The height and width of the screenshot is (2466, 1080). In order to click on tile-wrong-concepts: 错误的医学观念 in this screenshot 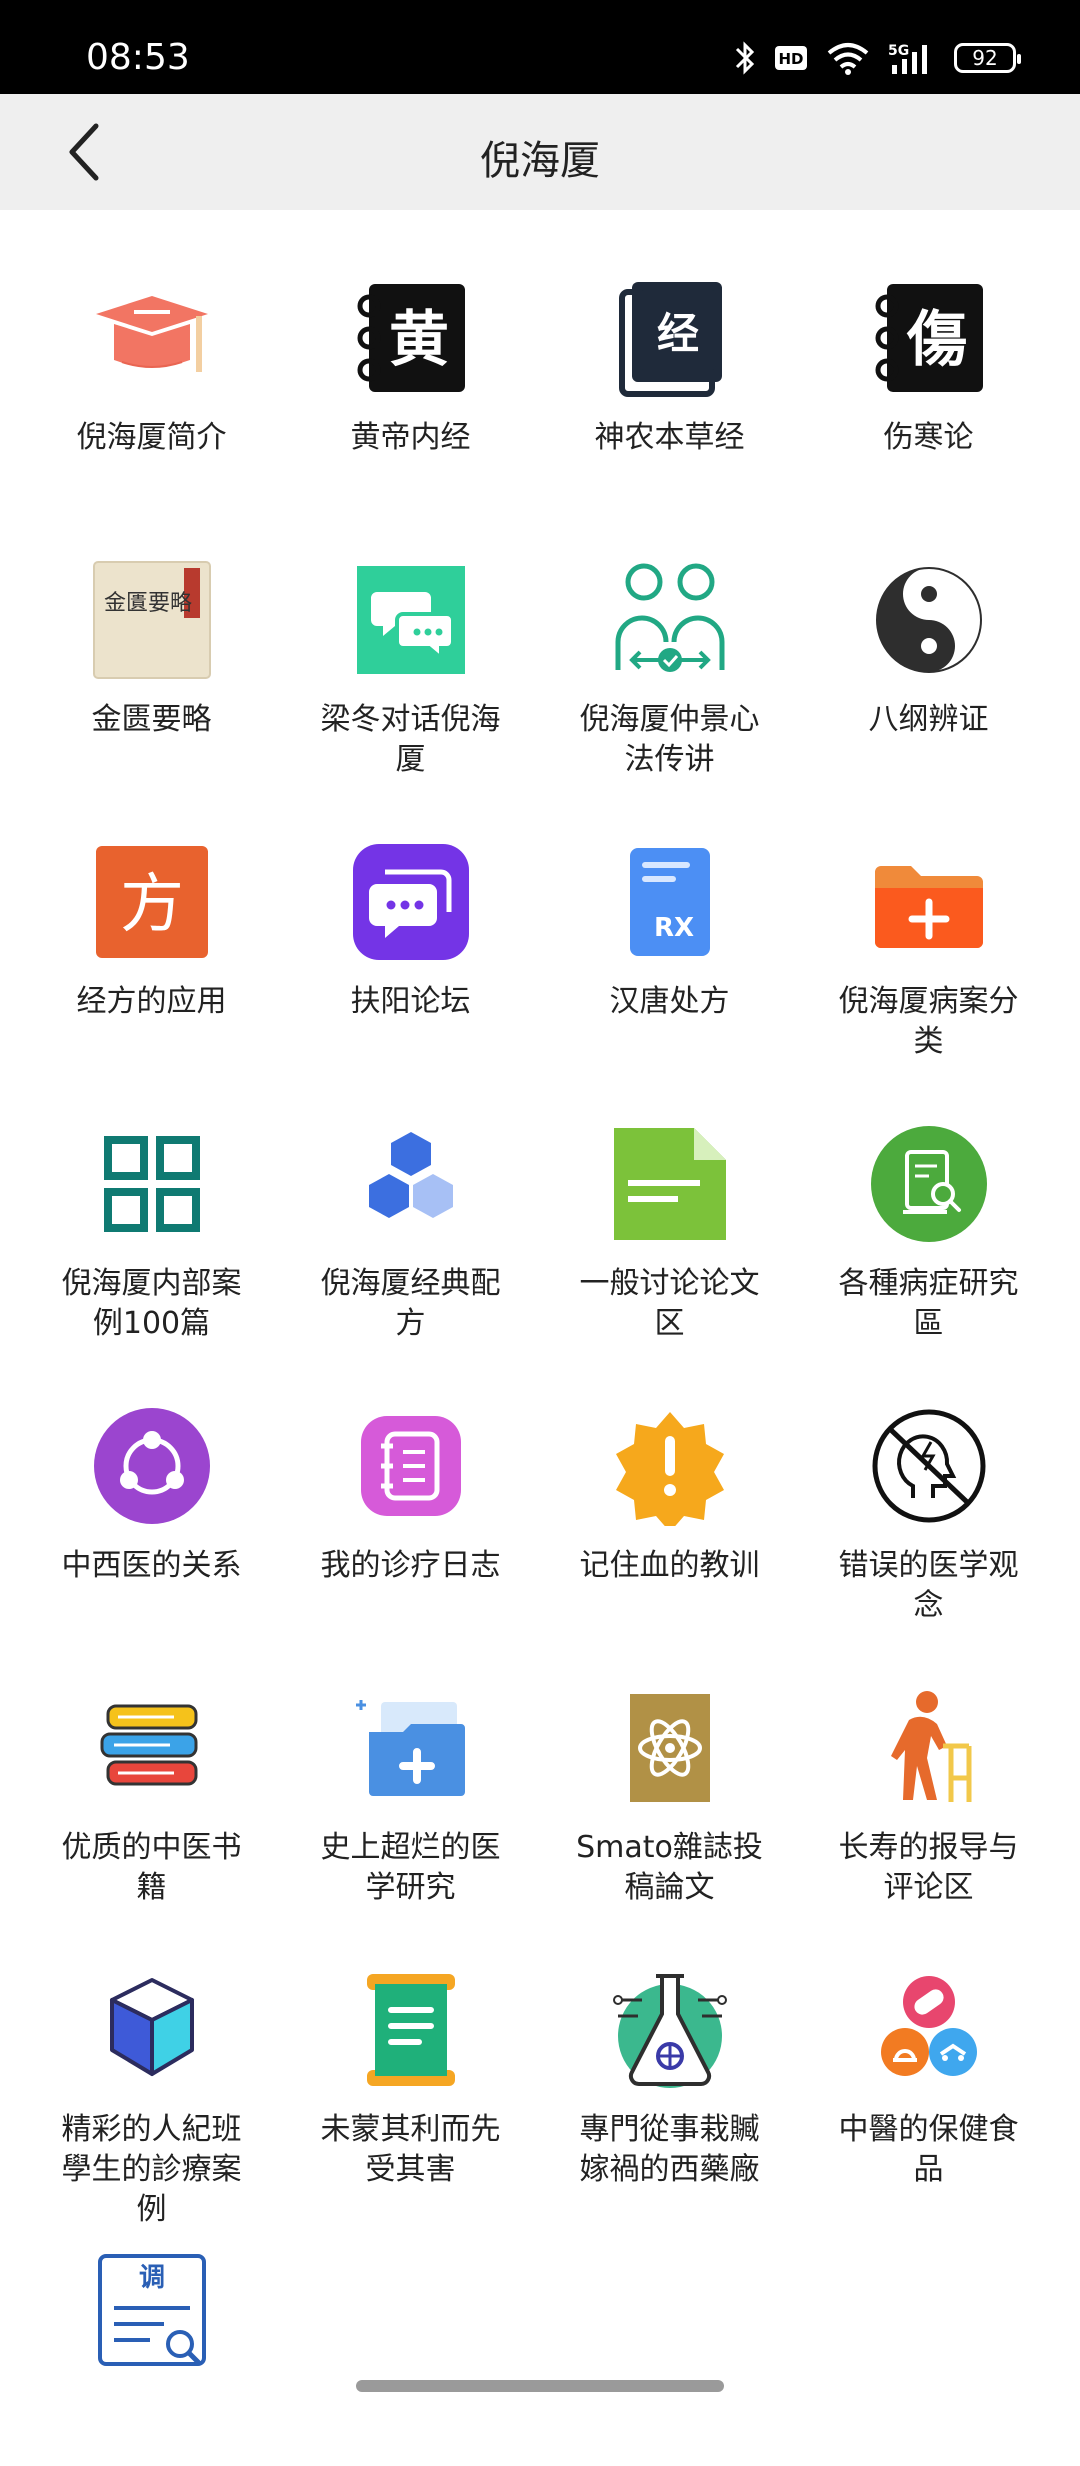, I will do `click(928, 1480)`.